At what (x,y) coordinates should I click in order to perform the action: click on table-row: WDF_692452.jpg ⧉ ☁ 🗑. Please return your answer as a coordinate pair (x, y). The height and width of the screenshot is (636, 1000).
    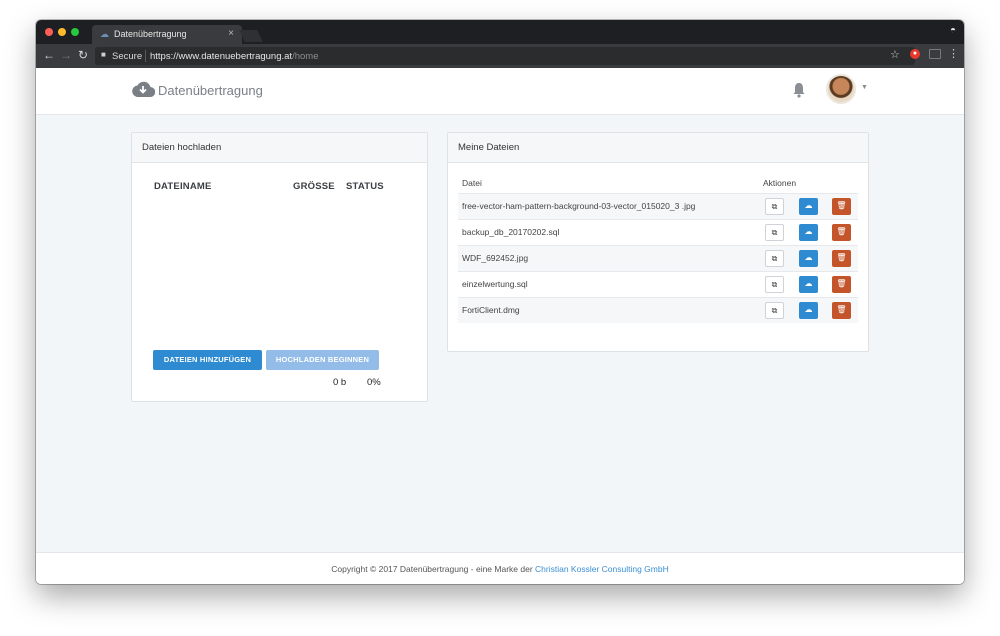
    Looking at the image, I should click on (658, 258).